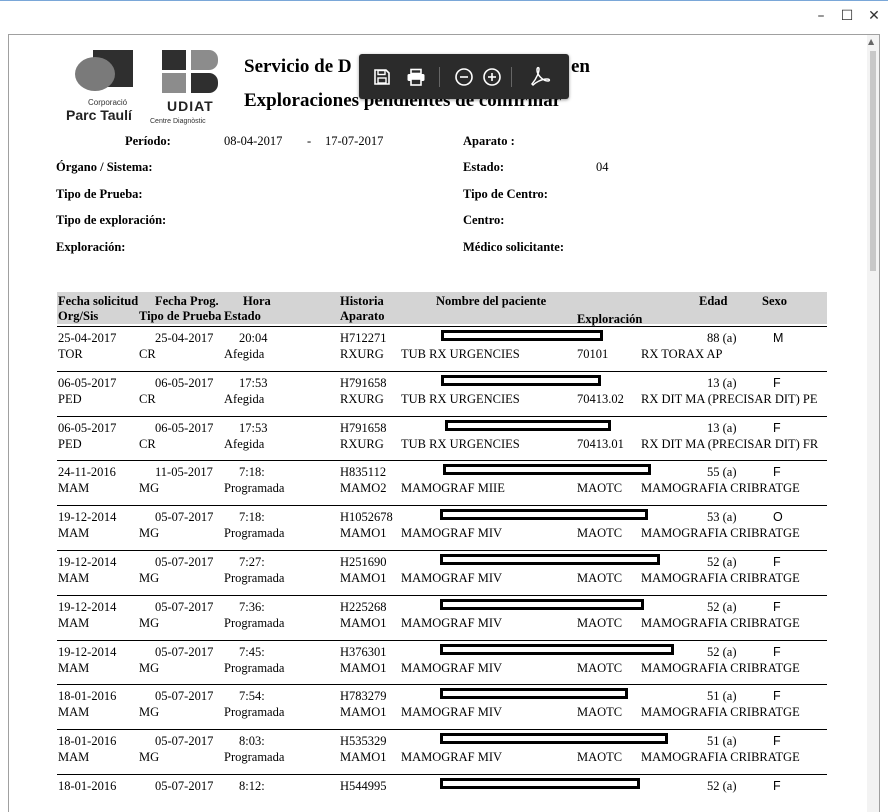 Image resolution: width=888 pixels, height=812 pixels. I want to click on row-codigo: 70101, so click(593, 354).